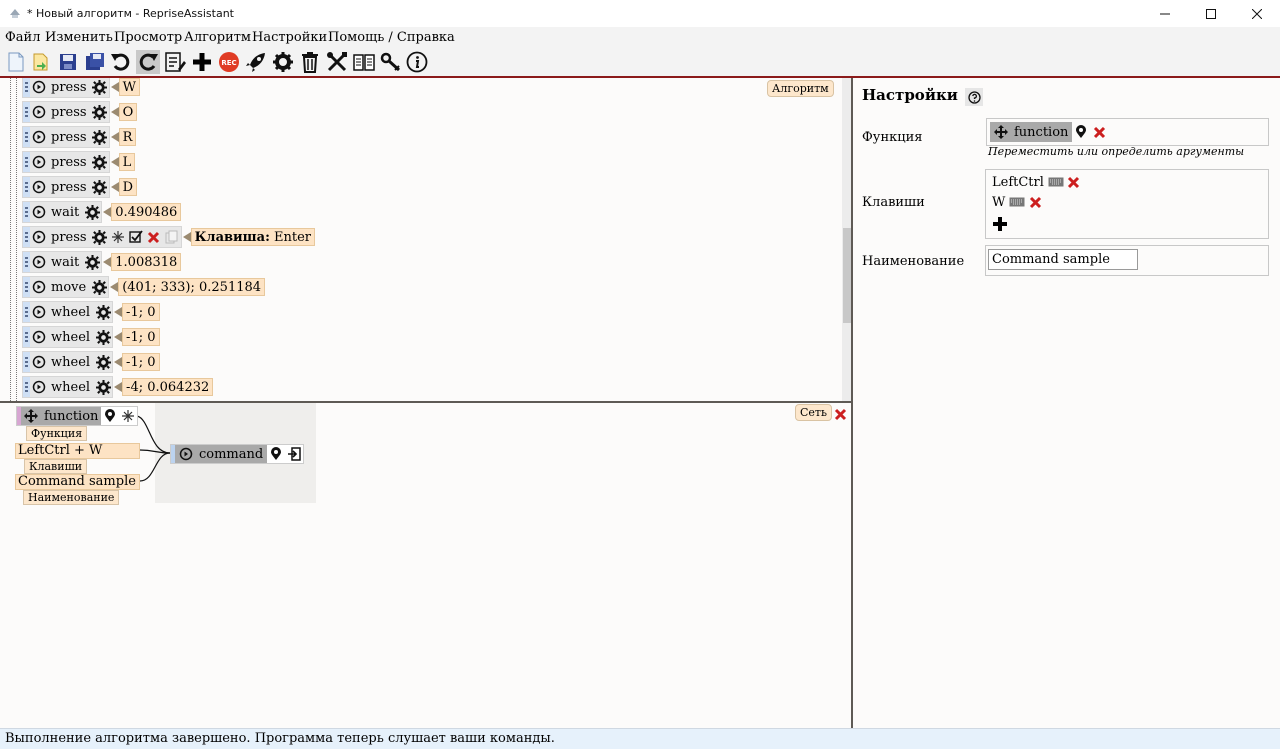  I want to click on command-row: press W, so click(81, 88).